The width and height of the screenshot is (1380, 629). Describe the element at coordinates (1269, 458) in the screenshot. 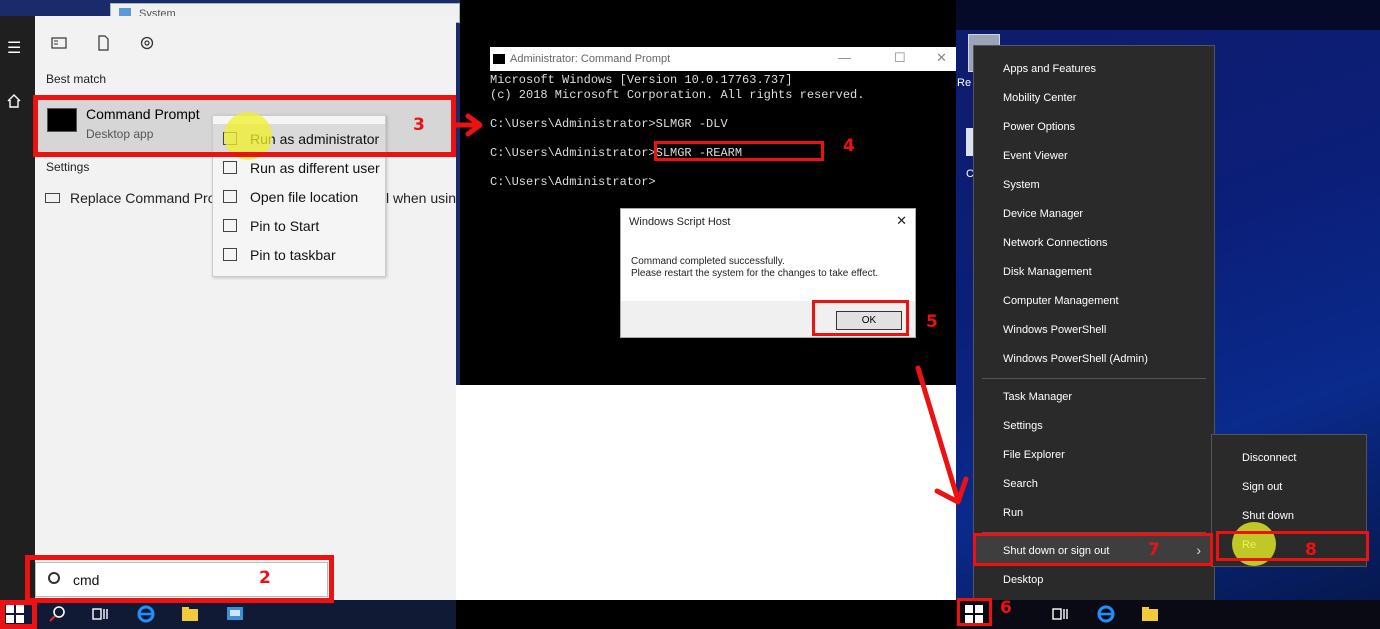

I see `submenu-label: Disconnect` at that location.